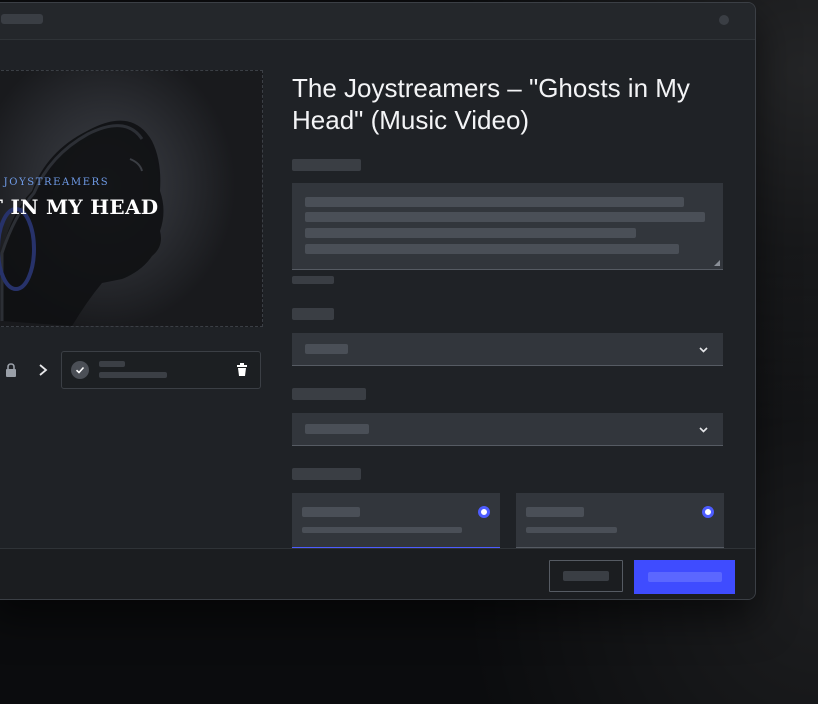 This screenshot has width=818, height=704. Describe the element at coordinates (708, 512) in the screenshot. I see `radio-icon` at that location.